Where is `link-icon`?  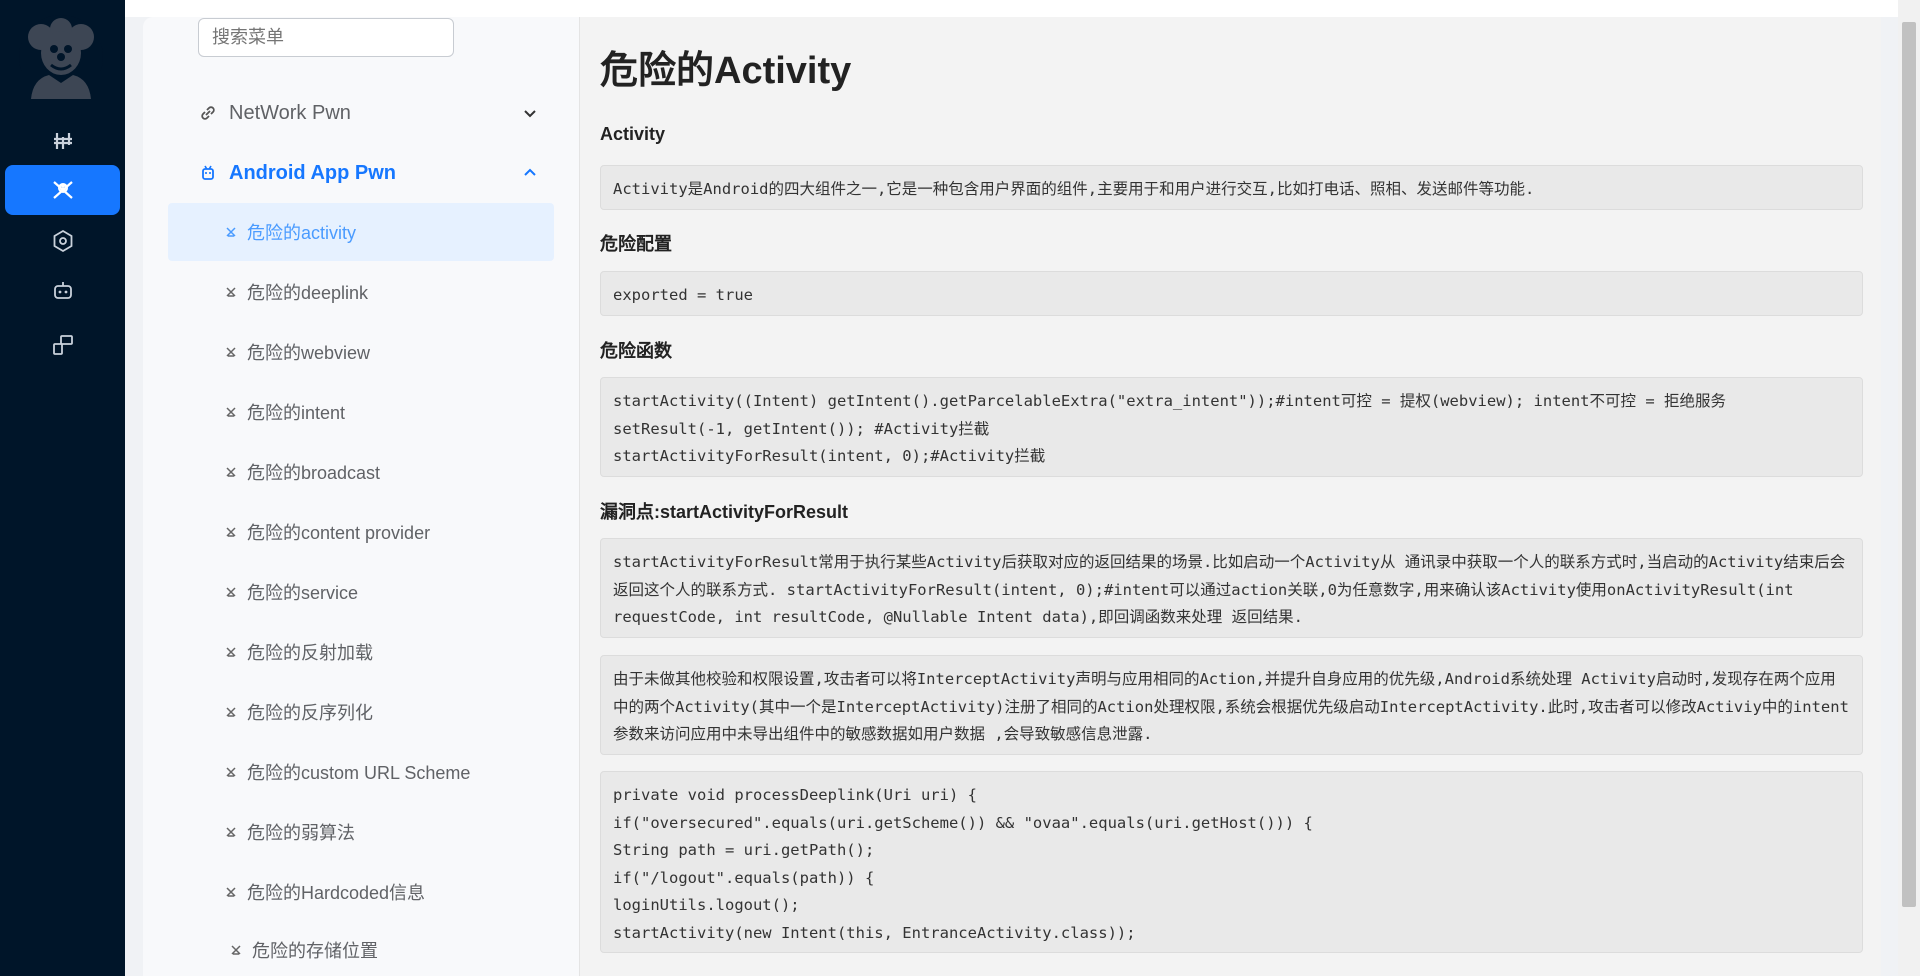 link-icon is located at coordinates (208, 113).